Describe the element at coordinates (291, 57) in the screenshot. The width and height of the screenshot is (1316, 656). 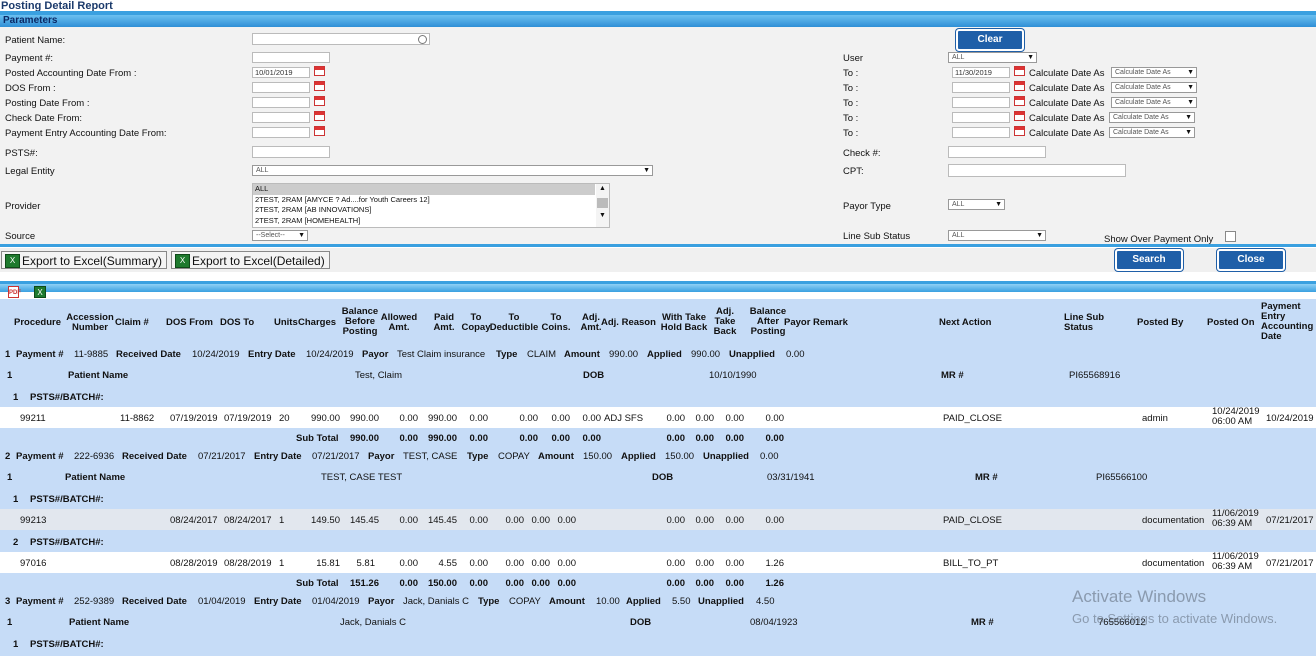
I see `payment-no-input` at that location.